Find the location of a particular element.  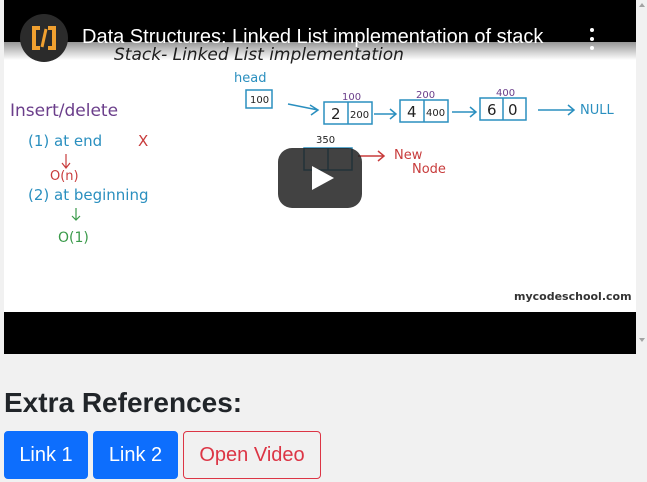

scroll-down-icon is located at coordinates (642, 340).